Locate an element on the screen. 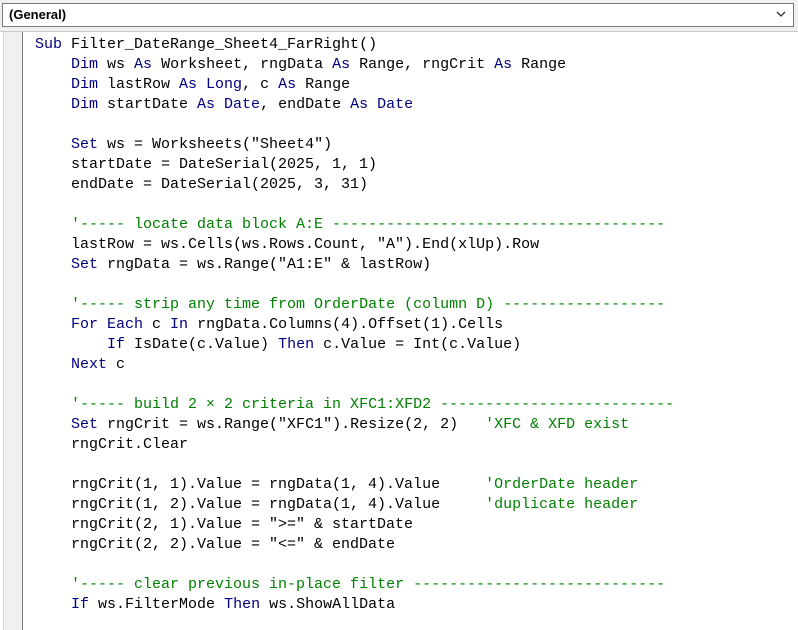  code-token: Filter_DateRange_Sheet4_FarRight() is located at coordinates (224, 44).